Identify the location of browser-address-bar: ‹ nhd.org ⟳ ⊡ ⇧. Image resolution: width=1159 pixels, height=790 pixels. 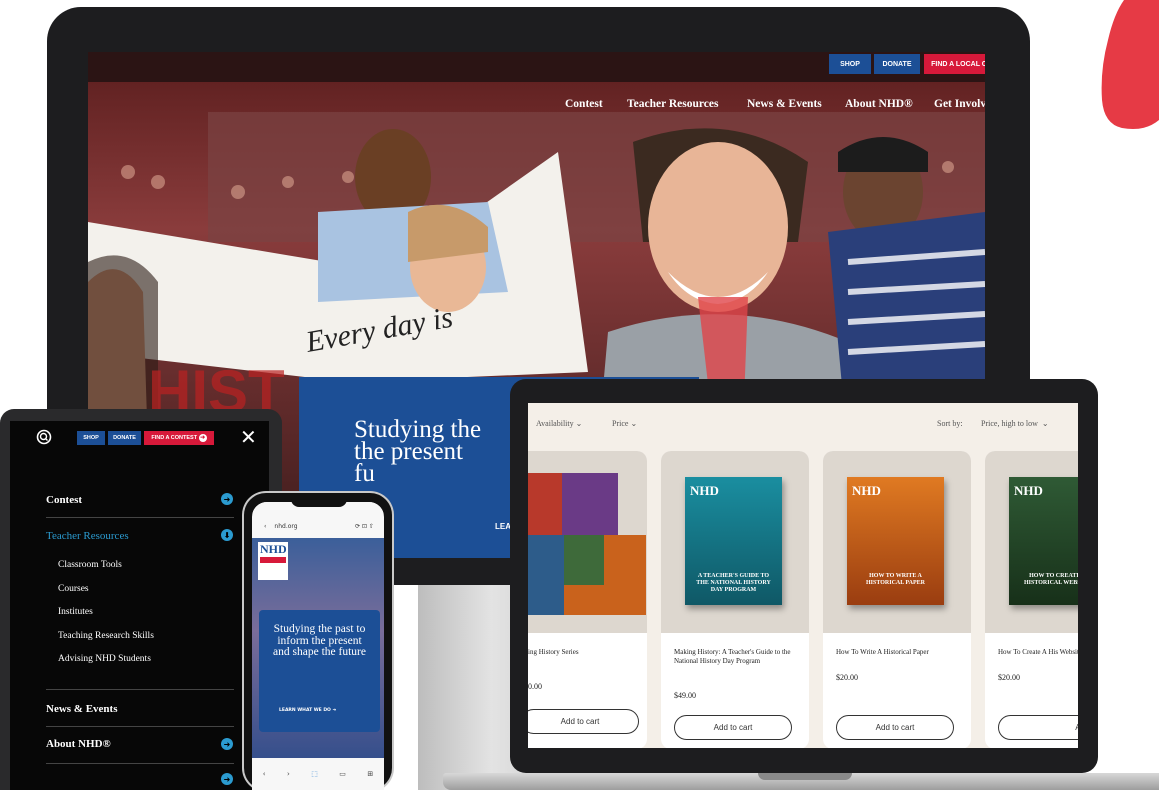
(319, 526).